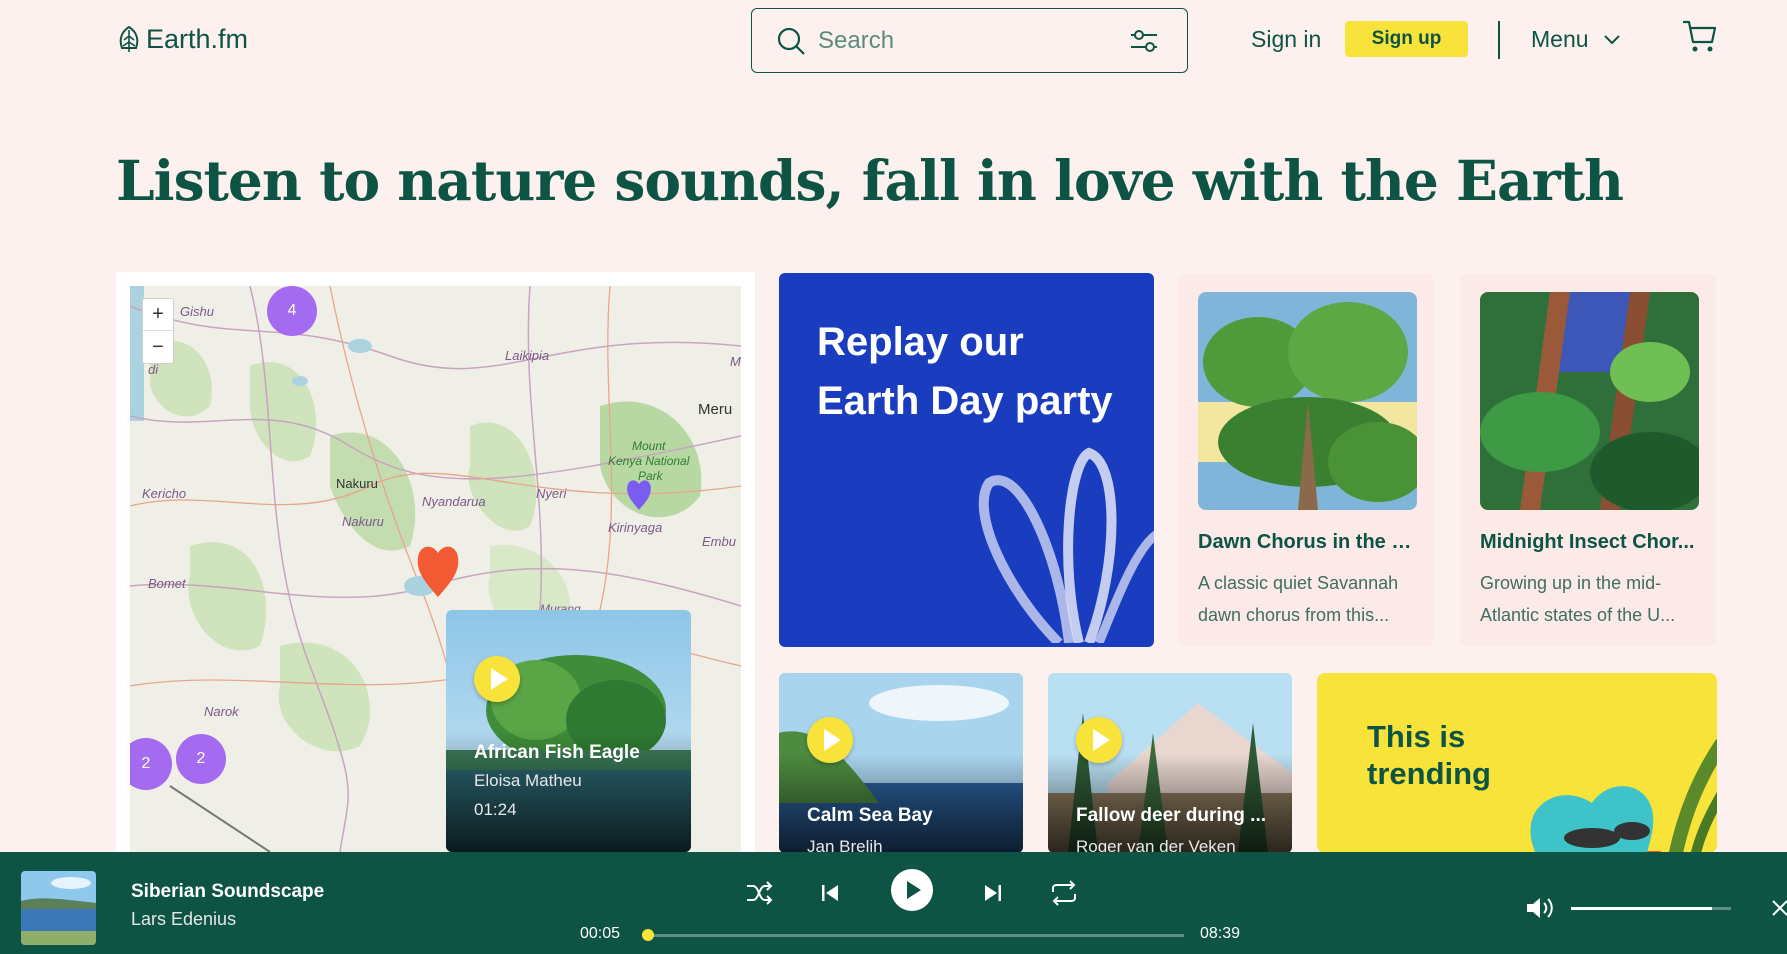 This screenshot has height=954, width=1787. Describe the element at coordinates (1623, 796) in the screenshot. I see `mascot-illustration-icon` at that location.